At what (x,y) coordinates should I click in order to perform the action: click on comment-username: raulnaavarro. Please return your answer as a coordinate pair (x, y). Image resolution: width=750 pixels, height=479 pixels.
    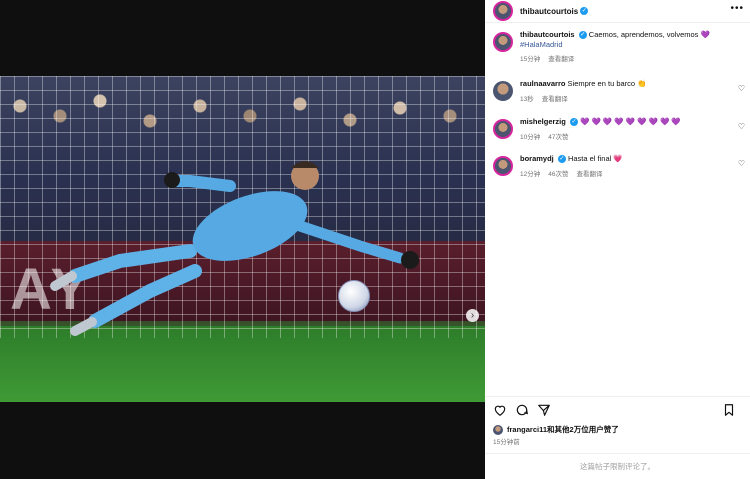
    Looking at the image, I should click on (542, 83).